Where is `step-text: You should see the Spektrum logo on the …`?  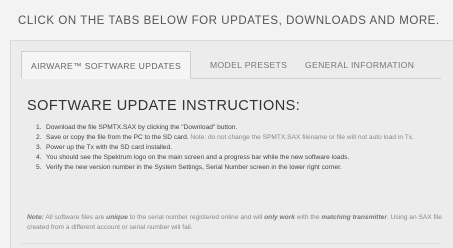
step-text: You should see the Spektrum logo on the … is located at coordinates (198, 157).